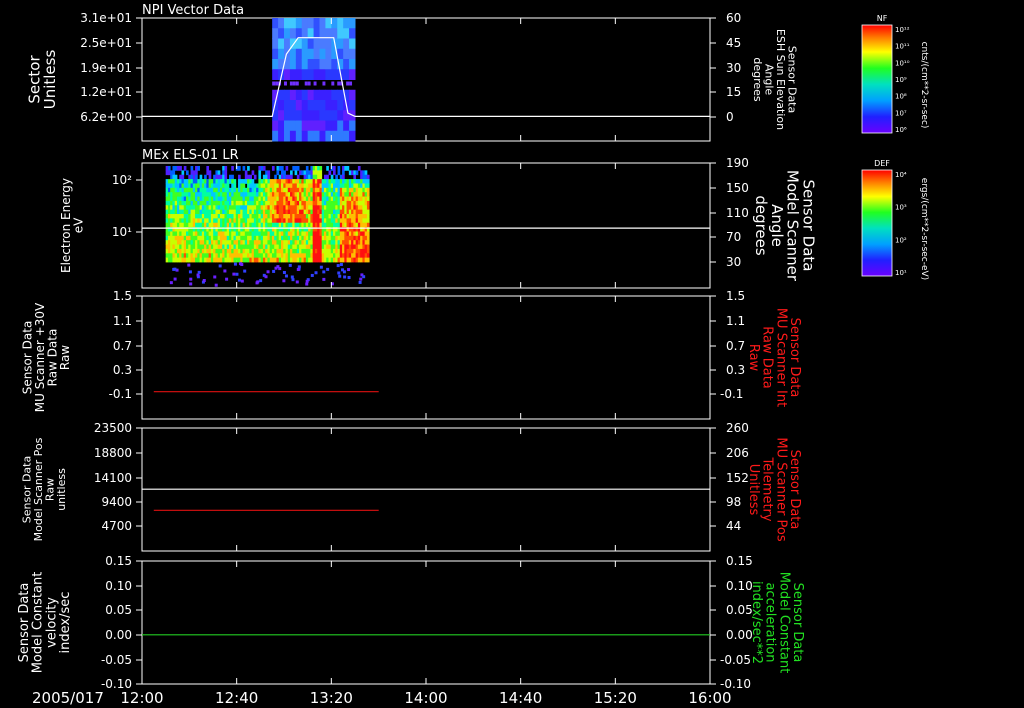 The width and height of the screenshot is (1024, 708). Describe the element at coordinates (877, 223) in the screenshot. I see `colorbar-gradient` at that location.